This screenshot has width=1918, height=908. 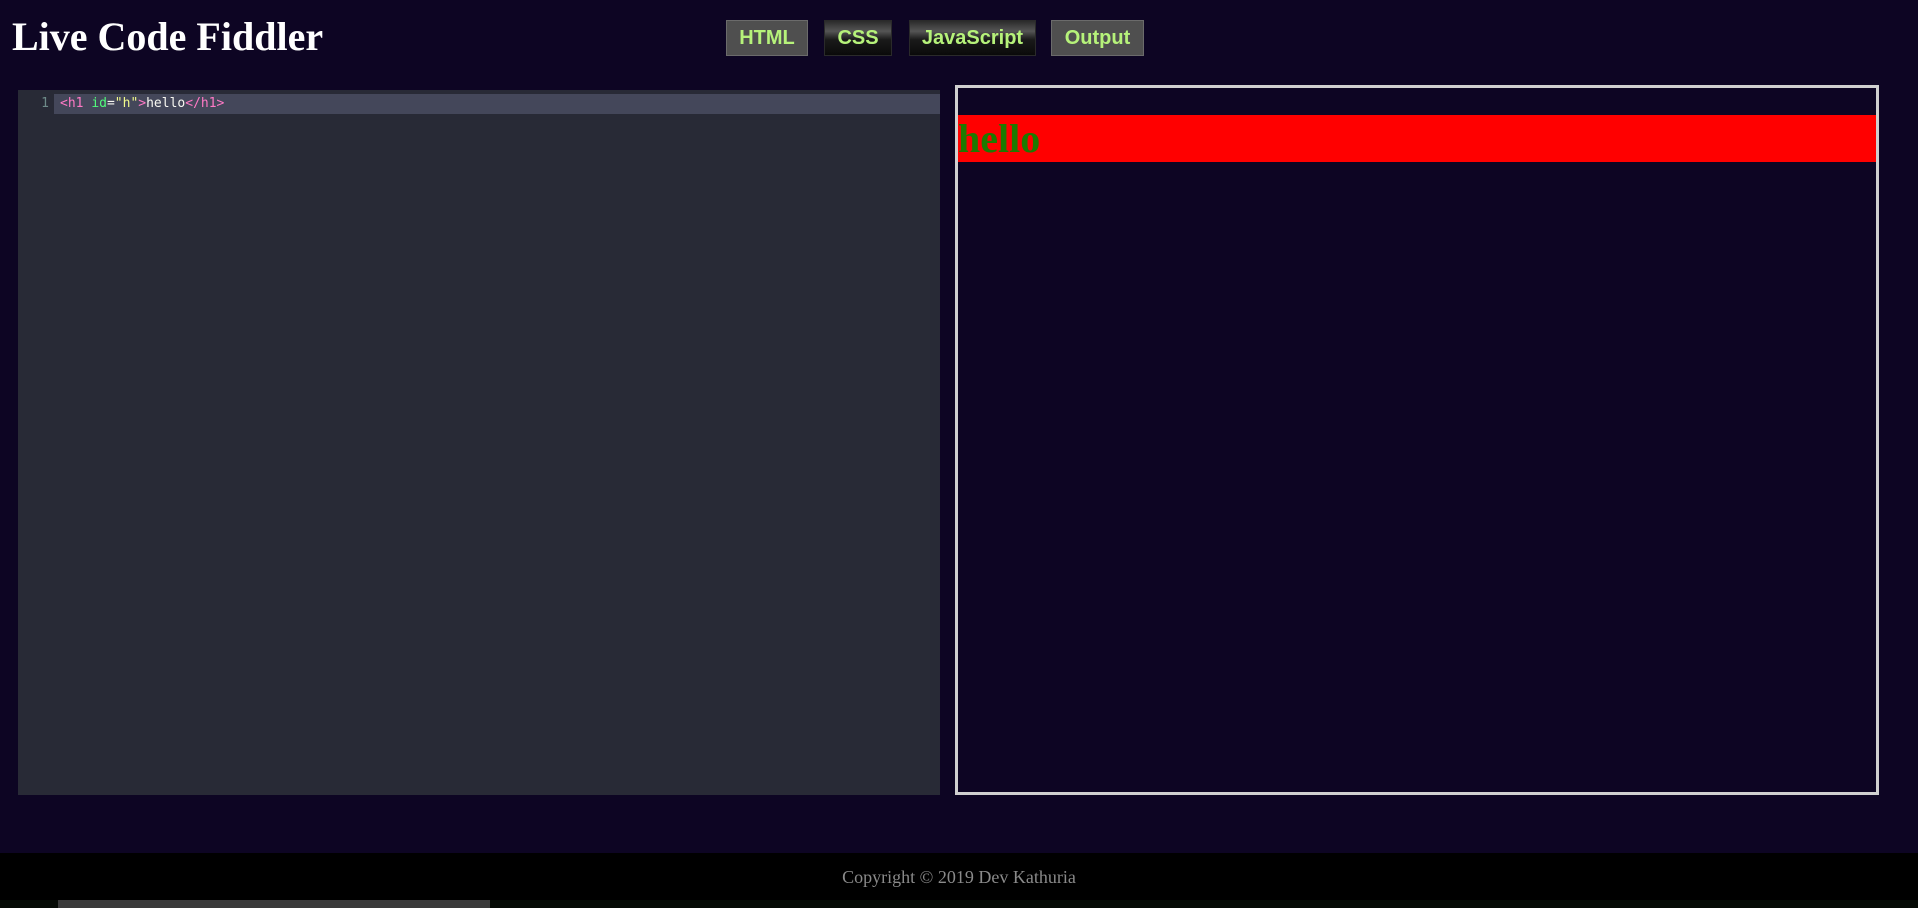 I want to click on code-line-content: <h1 id="h">hello</h1>, so click(x=497, y=104).